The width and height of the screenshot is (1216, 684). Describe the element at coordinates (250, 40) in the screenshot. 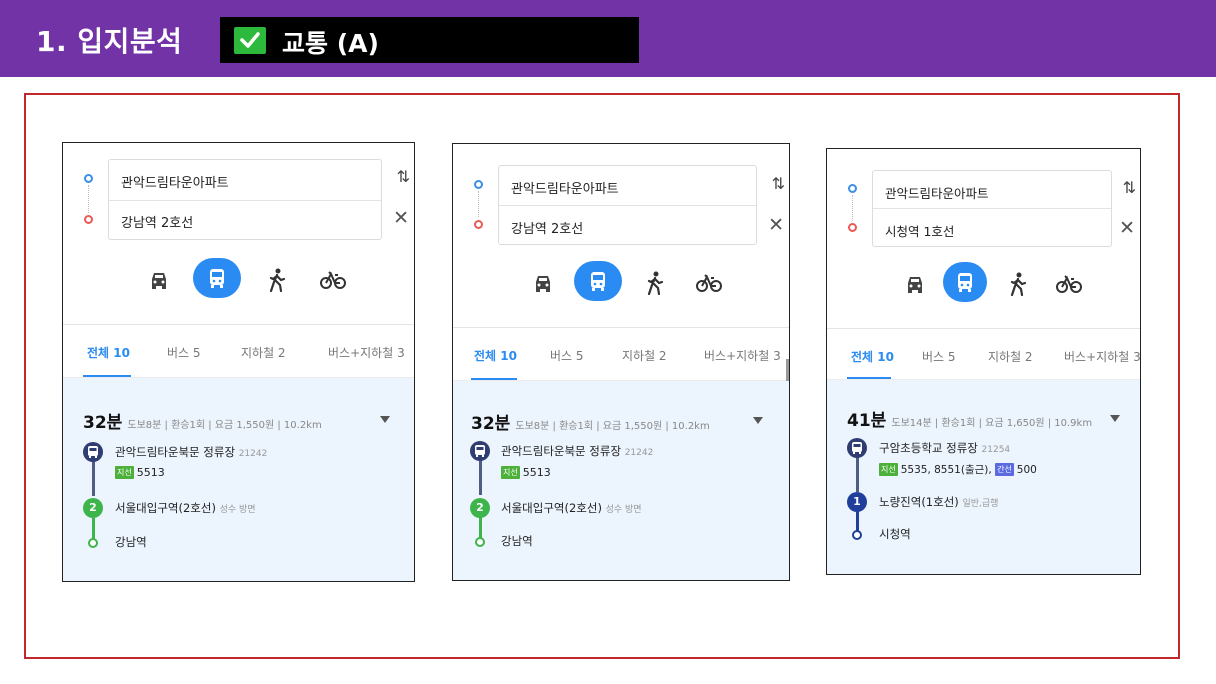

I see `check-icon` at that location.